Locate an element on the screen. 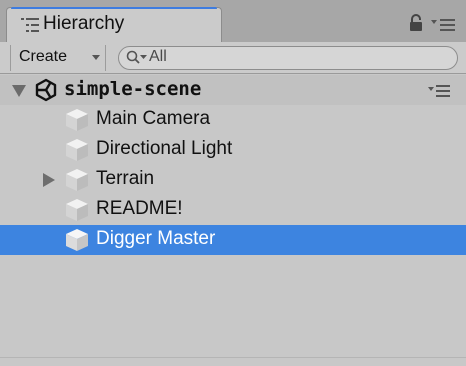 The width and height of the screenshot is (466, 366). list-item: Terrain is located at coordinates (233, 180).